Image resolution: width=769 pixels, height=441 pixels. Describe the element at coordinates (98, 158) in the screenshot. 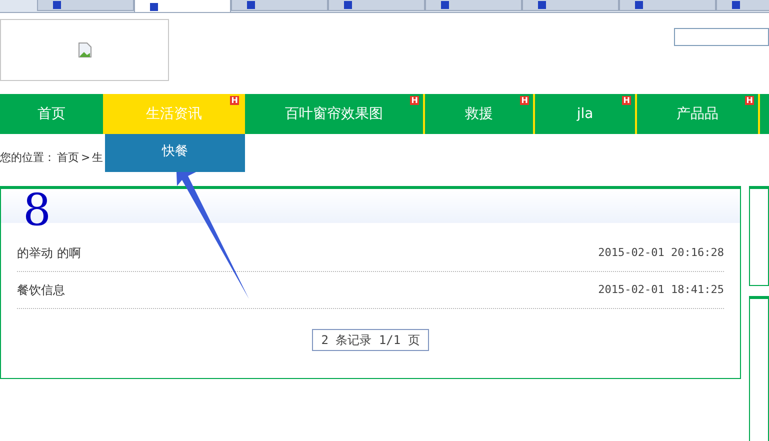

I see `breadcrumb-link: 生` at that location.